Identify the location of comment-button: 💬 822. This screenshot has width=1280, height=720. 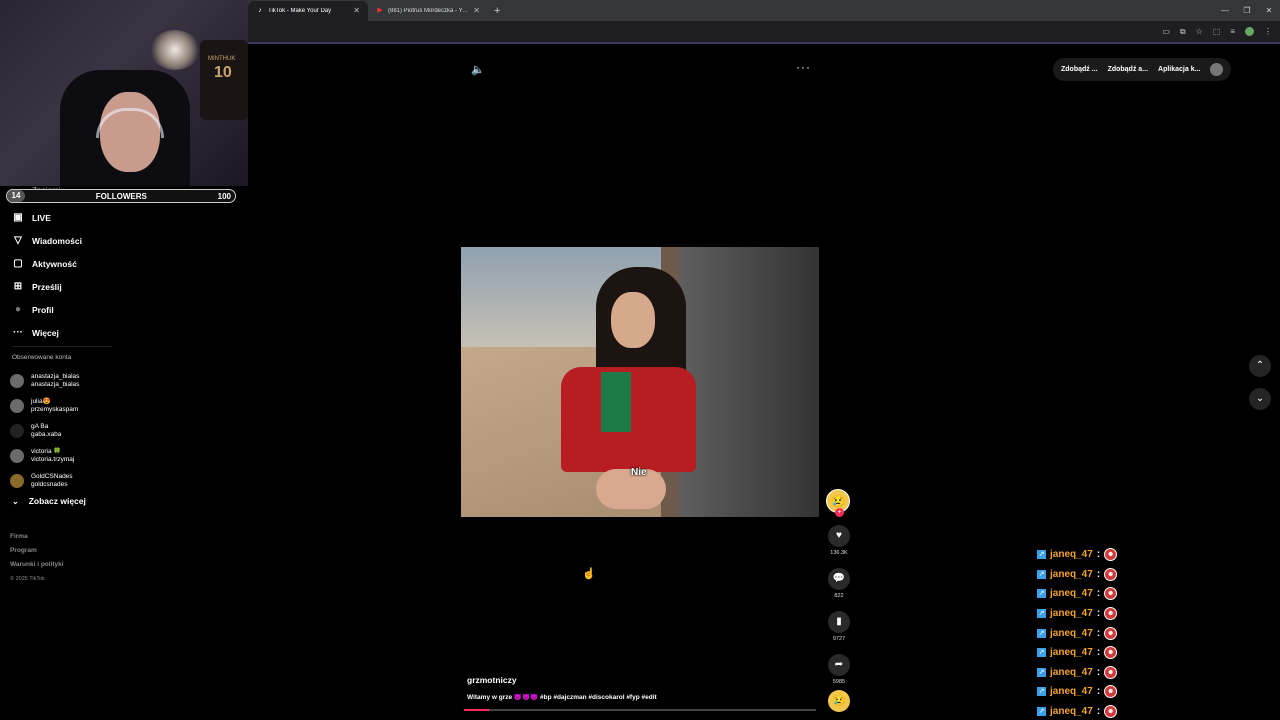
(839, 583).